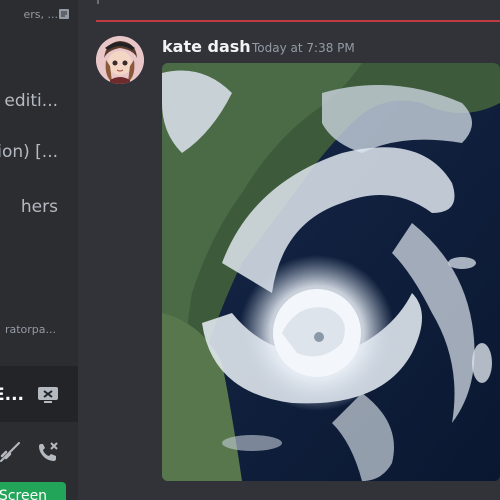 This screenshot has height=500, width=500. Describe the element at coordinates (303, 48) in the screenshot. I see `message-timestamp: Today at 7:38 PM` at that location.